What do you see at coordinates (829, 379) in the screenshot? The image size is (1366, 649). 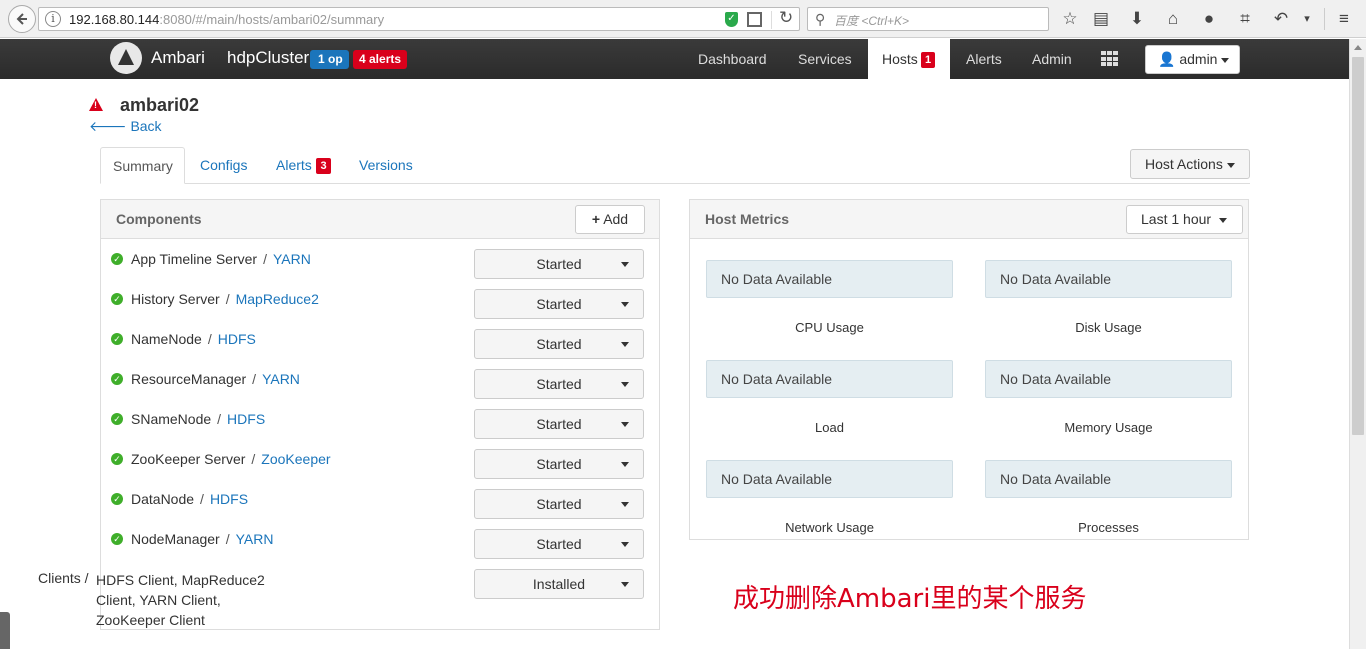 I see `load-chart: No Data Available` at bounding box center [829, 379].